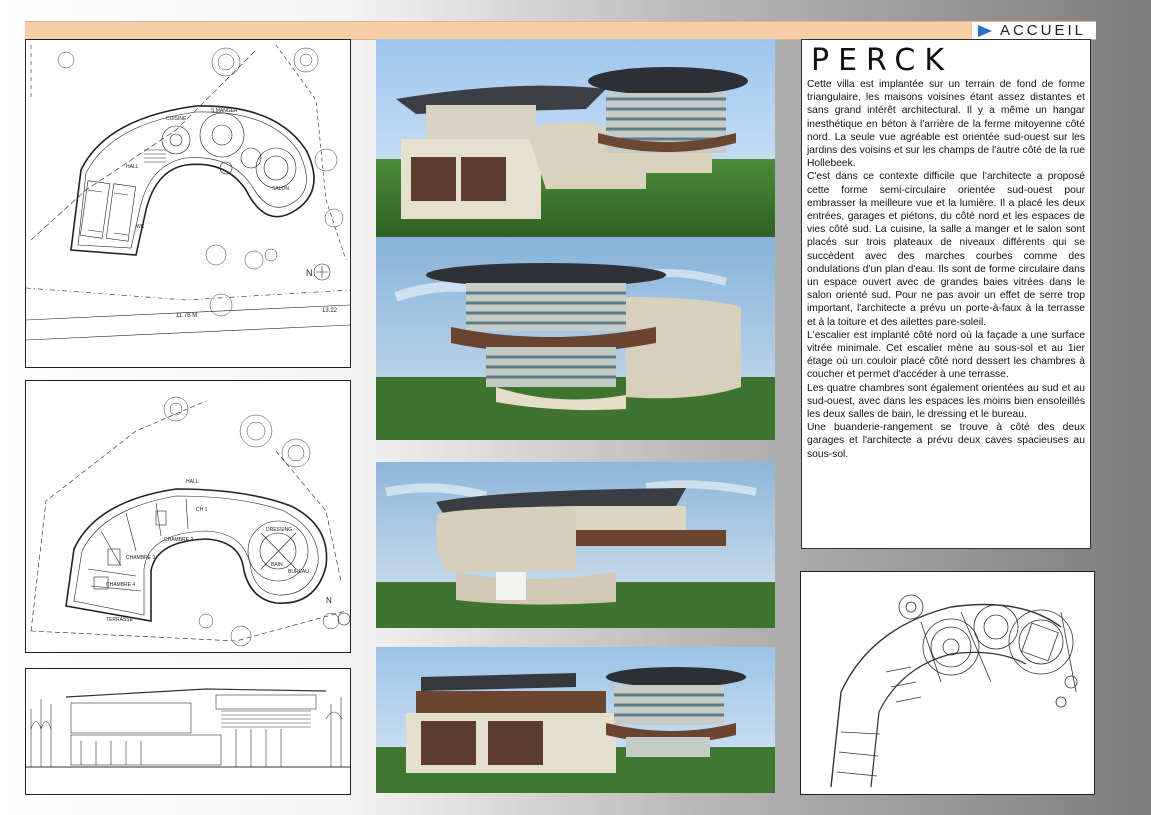 Image resolution: width=1151 pixels, height=815 pixels. Describe the element at coordinates (176, 119) in the screenshot. I see `svg-text: CUISINE` at that location.